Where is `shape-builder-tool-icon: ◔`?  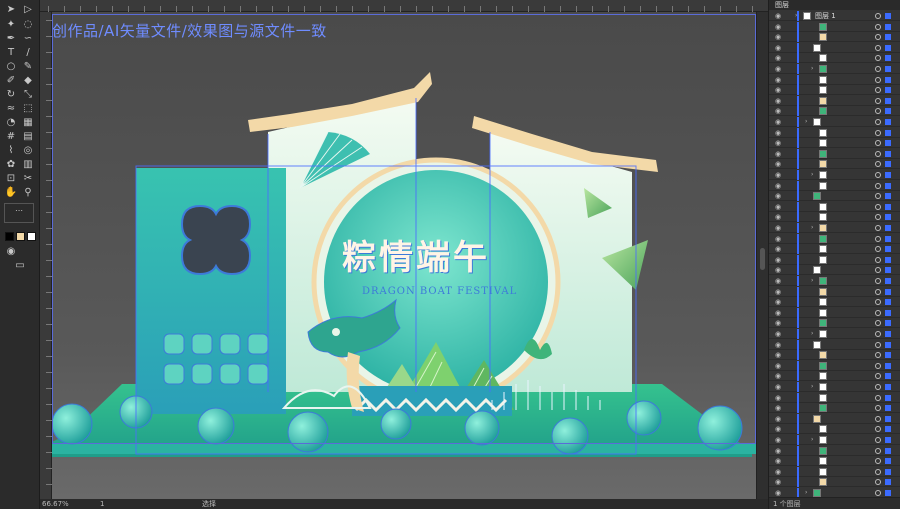 shape-builder-tool-icon: ◔ is located at coordinates (11, 122).